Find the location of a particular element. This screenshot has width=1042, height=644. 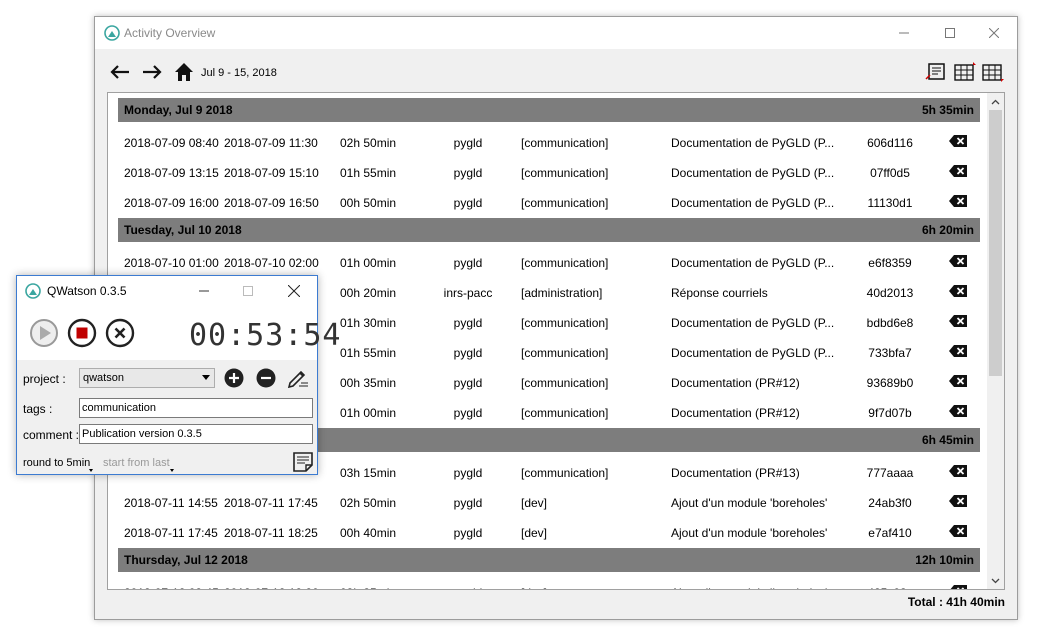

edit-icon is located at coordinates (298, 378).